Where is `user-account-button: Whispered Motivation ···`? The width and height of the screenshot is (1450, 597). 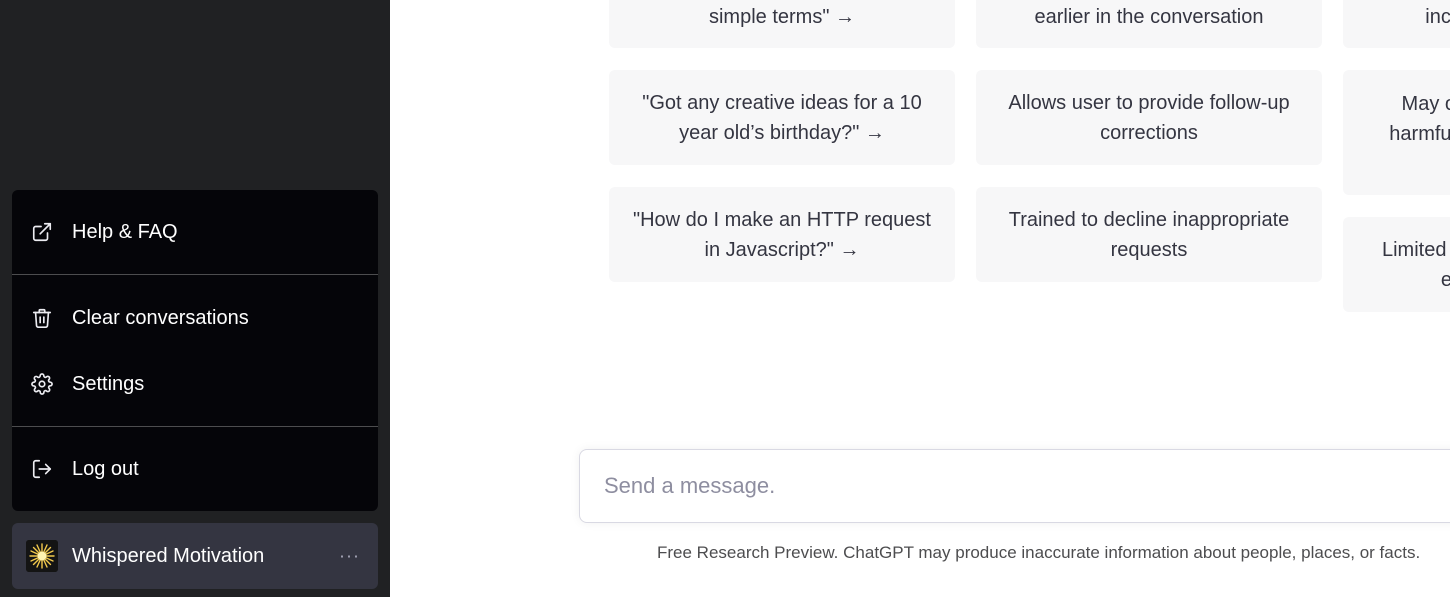
user-account-button: Whispered Motivation ··· is located at coordinates (195, 556).